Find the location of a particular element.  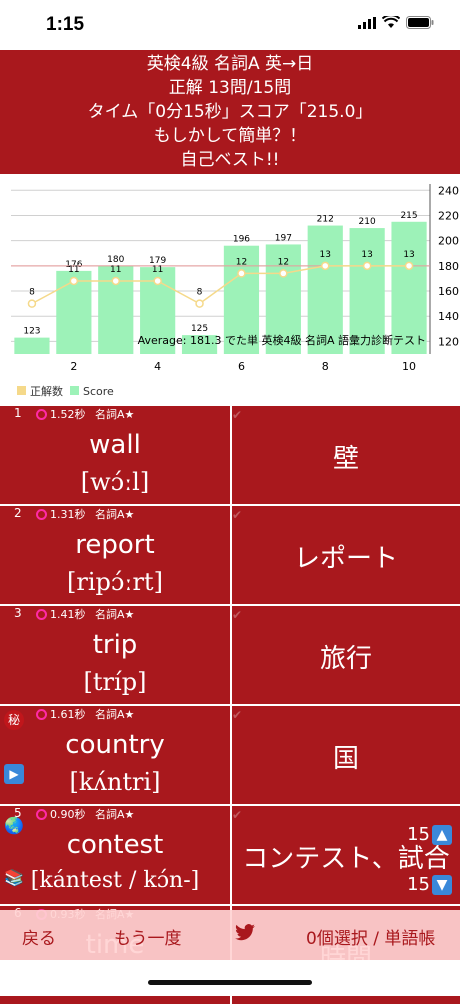

status-time: 1:15 is located at coordinates (65, 24).